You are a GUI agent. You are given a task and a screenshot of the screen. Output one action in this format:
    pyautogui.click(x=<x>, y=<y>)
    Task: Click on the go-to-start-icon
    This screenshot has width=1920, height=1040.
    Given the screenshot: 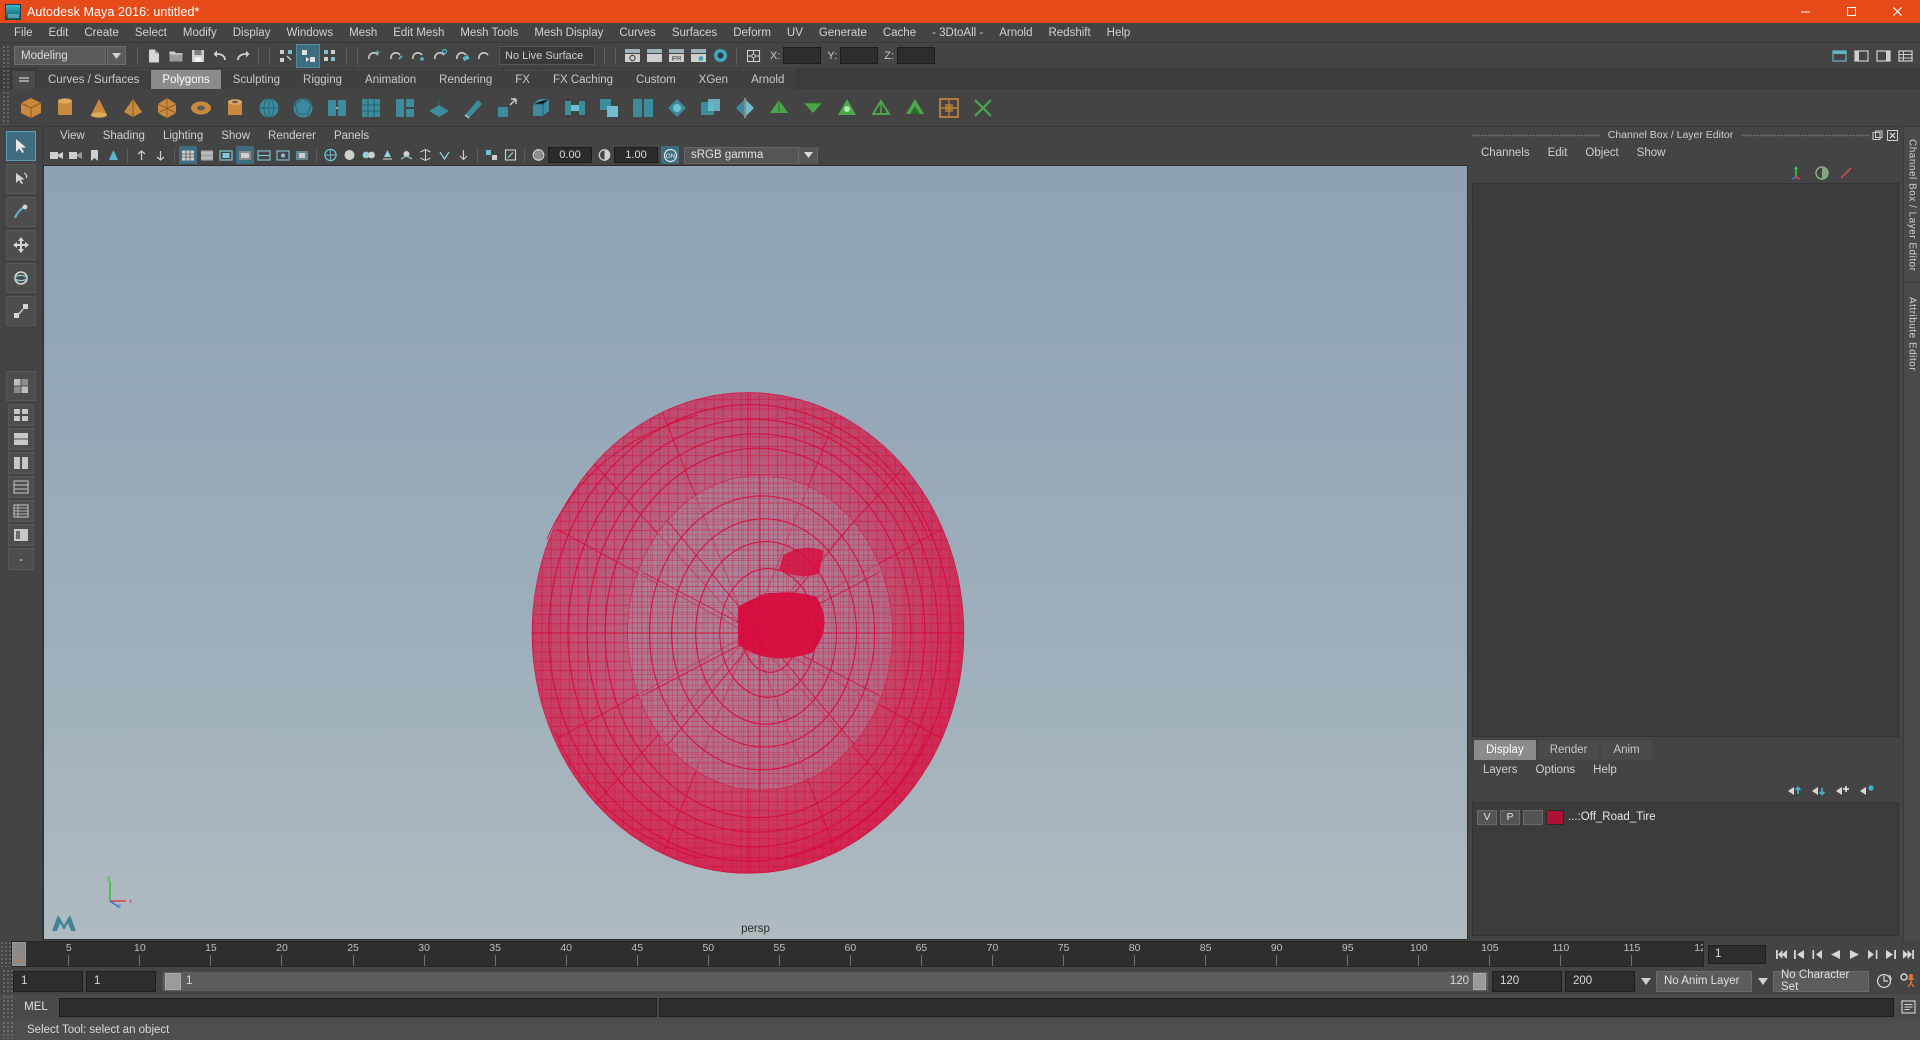 What is the action you would take?
    pyautogui.click(x=1782, y=954)
    